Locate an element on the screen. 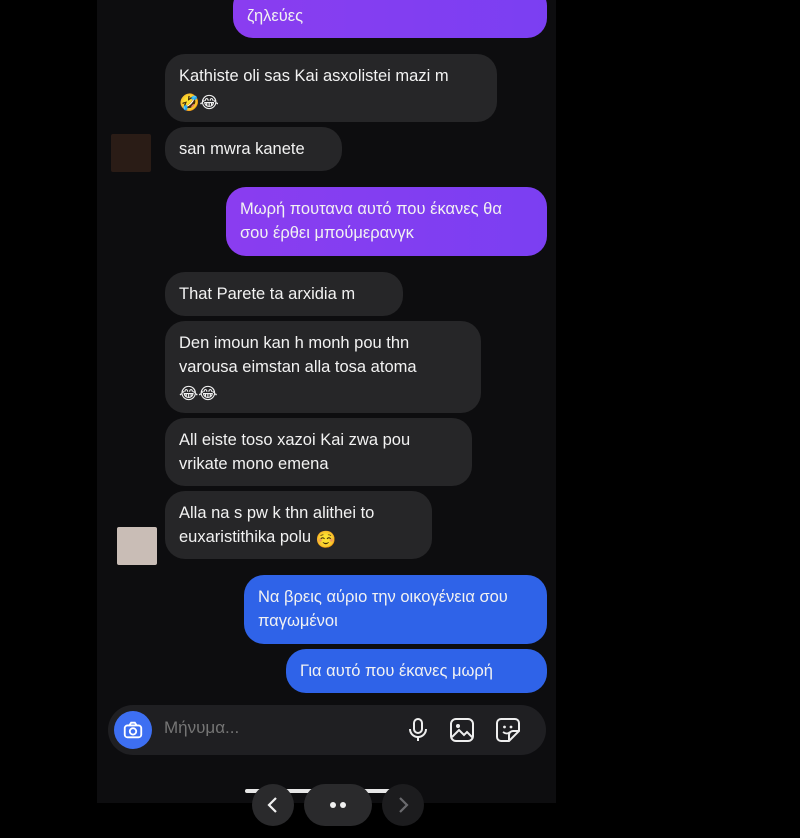  message-text: That Parete ta arxidia m is located at coordinates (267, 294).